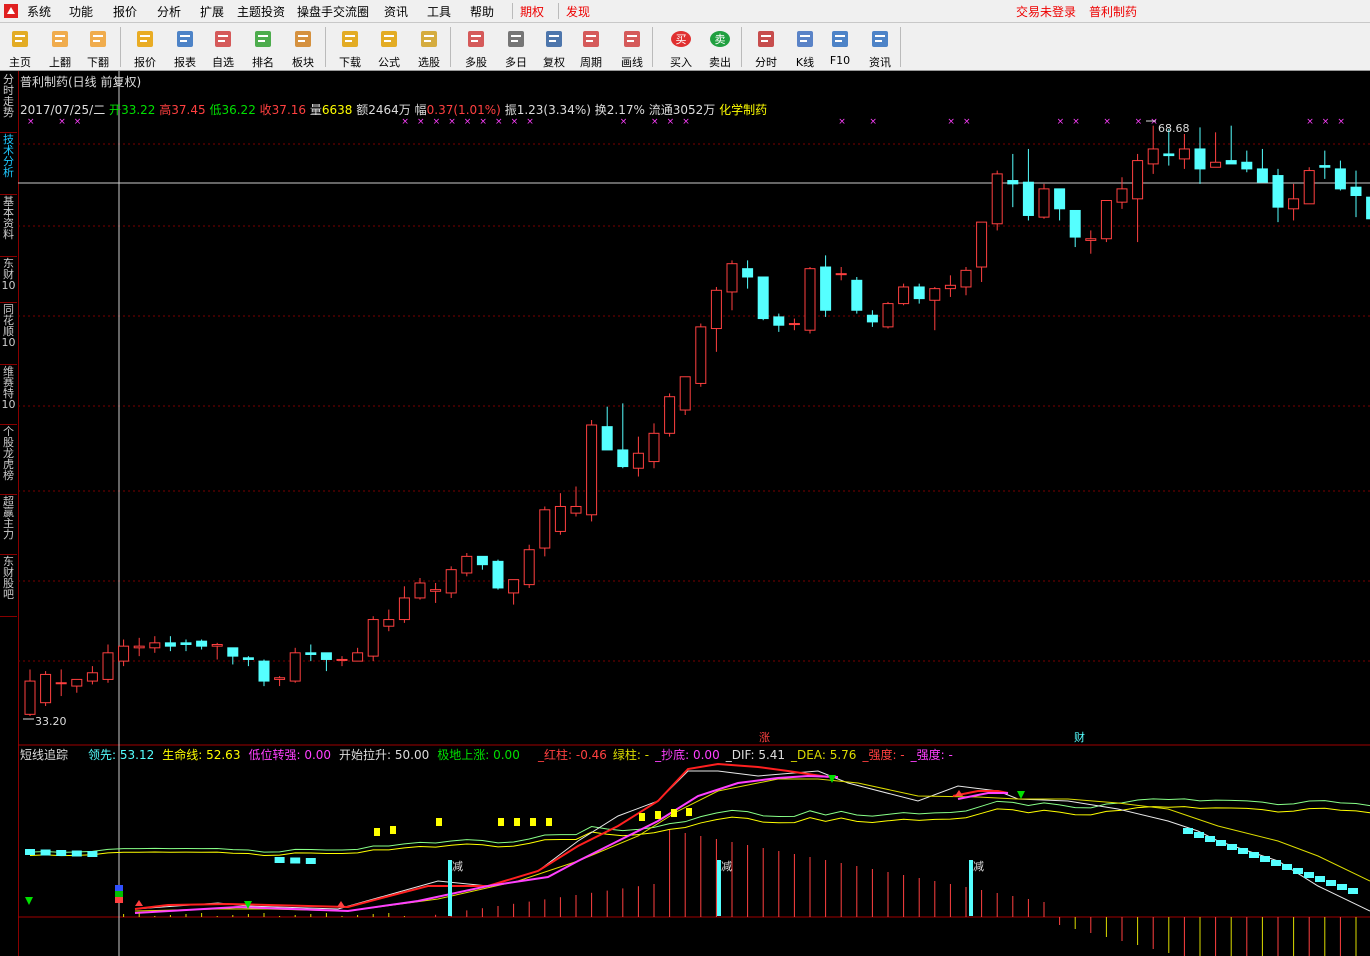  I want to click on legend-value: -, so click(647, 755).